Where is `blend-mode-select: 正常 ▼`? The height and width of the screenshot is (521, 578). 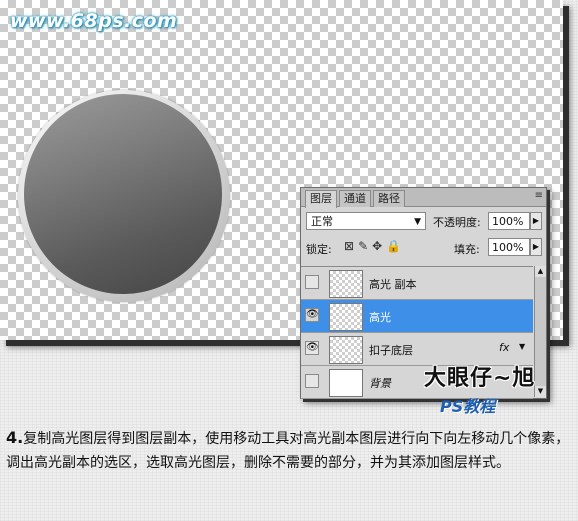
blend-mode-select: 正常 ▼ is located at coordinates (366, 221).